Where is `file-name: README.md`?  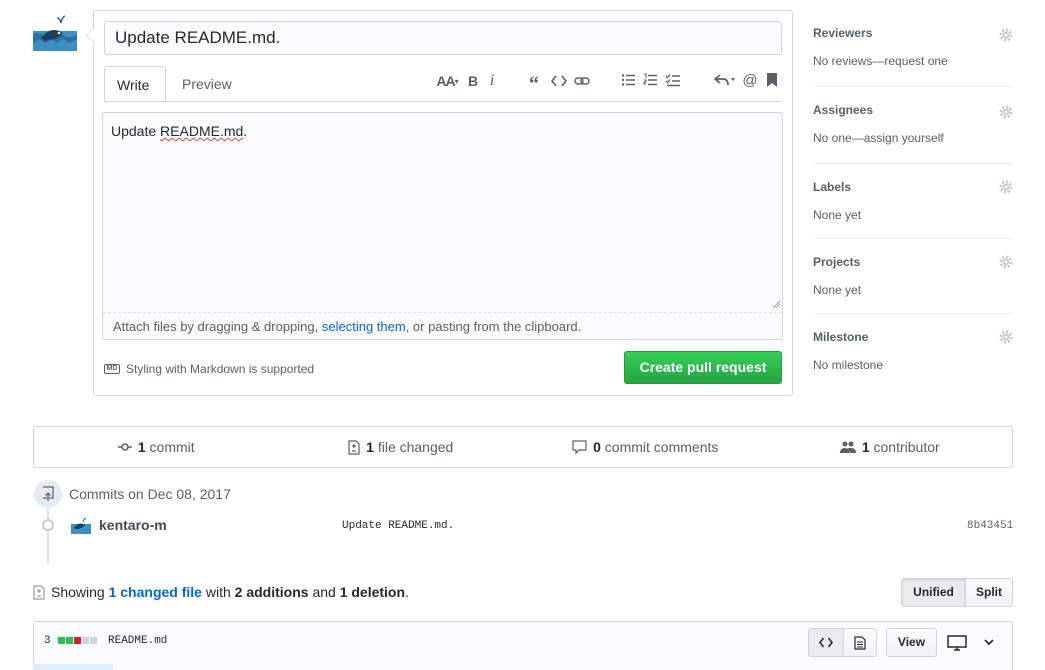 file-name: README.md is located at coordinates (137, 641).